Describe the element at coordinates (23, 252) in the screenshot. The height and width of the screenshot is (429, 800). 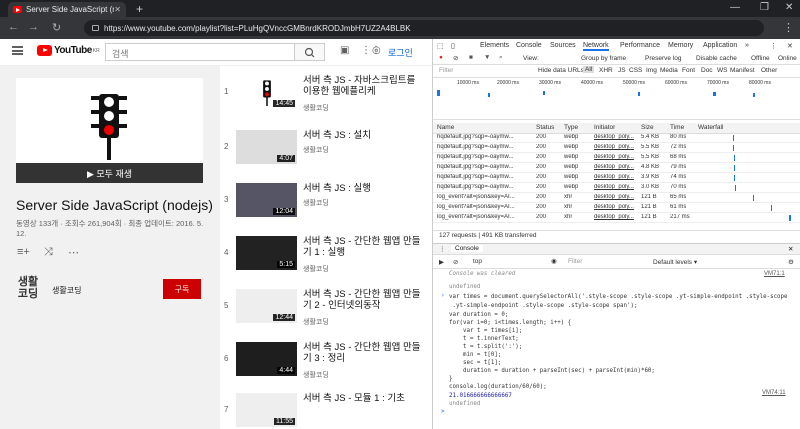
I see `add-to-queue-icon: ≡+` at that location.